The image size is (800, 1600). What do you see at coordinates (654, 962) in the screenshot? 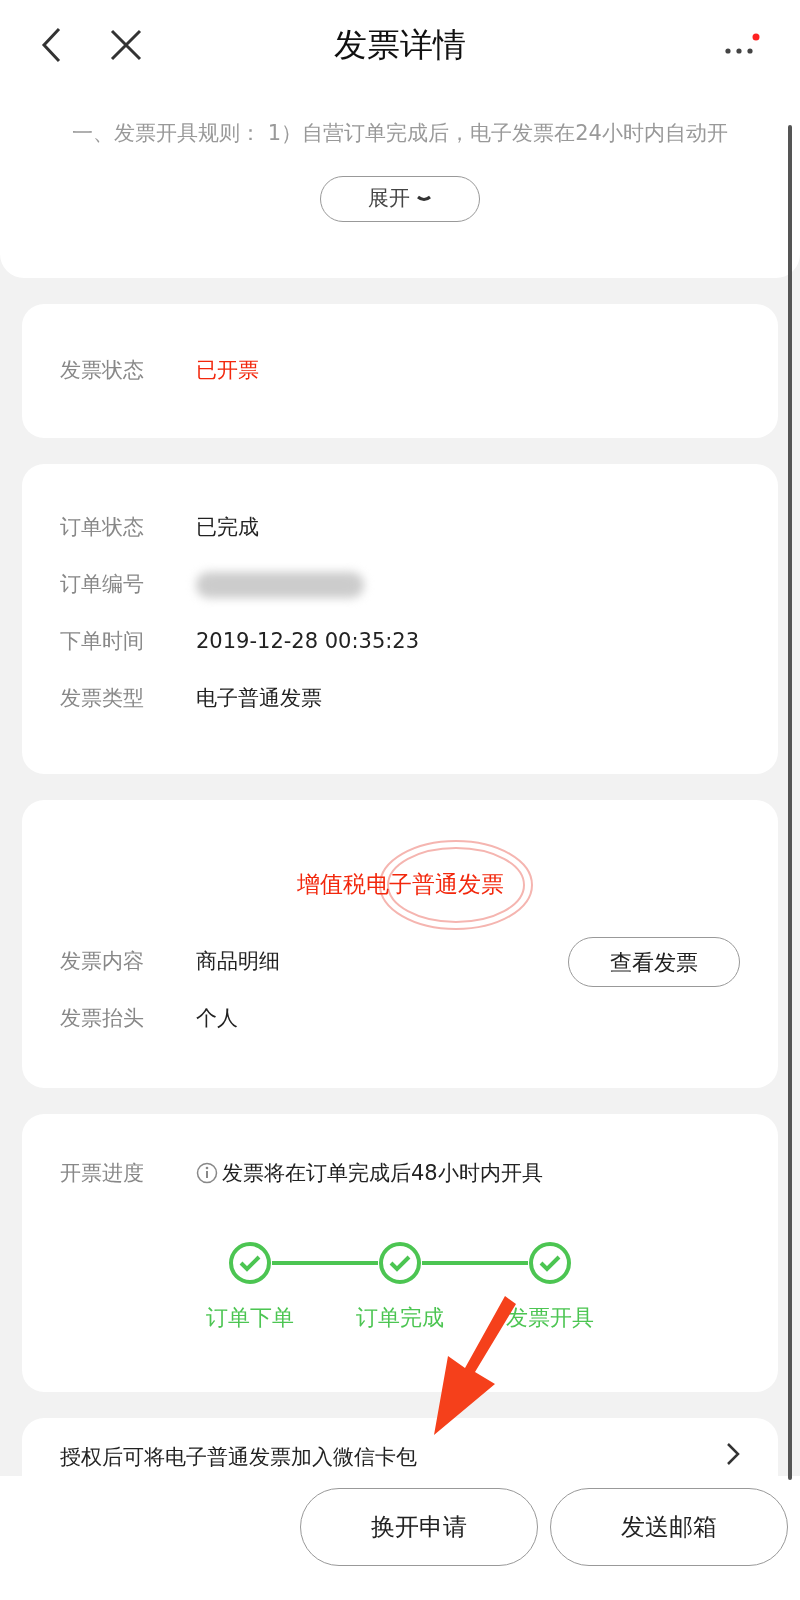
I see `view-invoice-button: 查看发票` at bounding box center [654, 962].